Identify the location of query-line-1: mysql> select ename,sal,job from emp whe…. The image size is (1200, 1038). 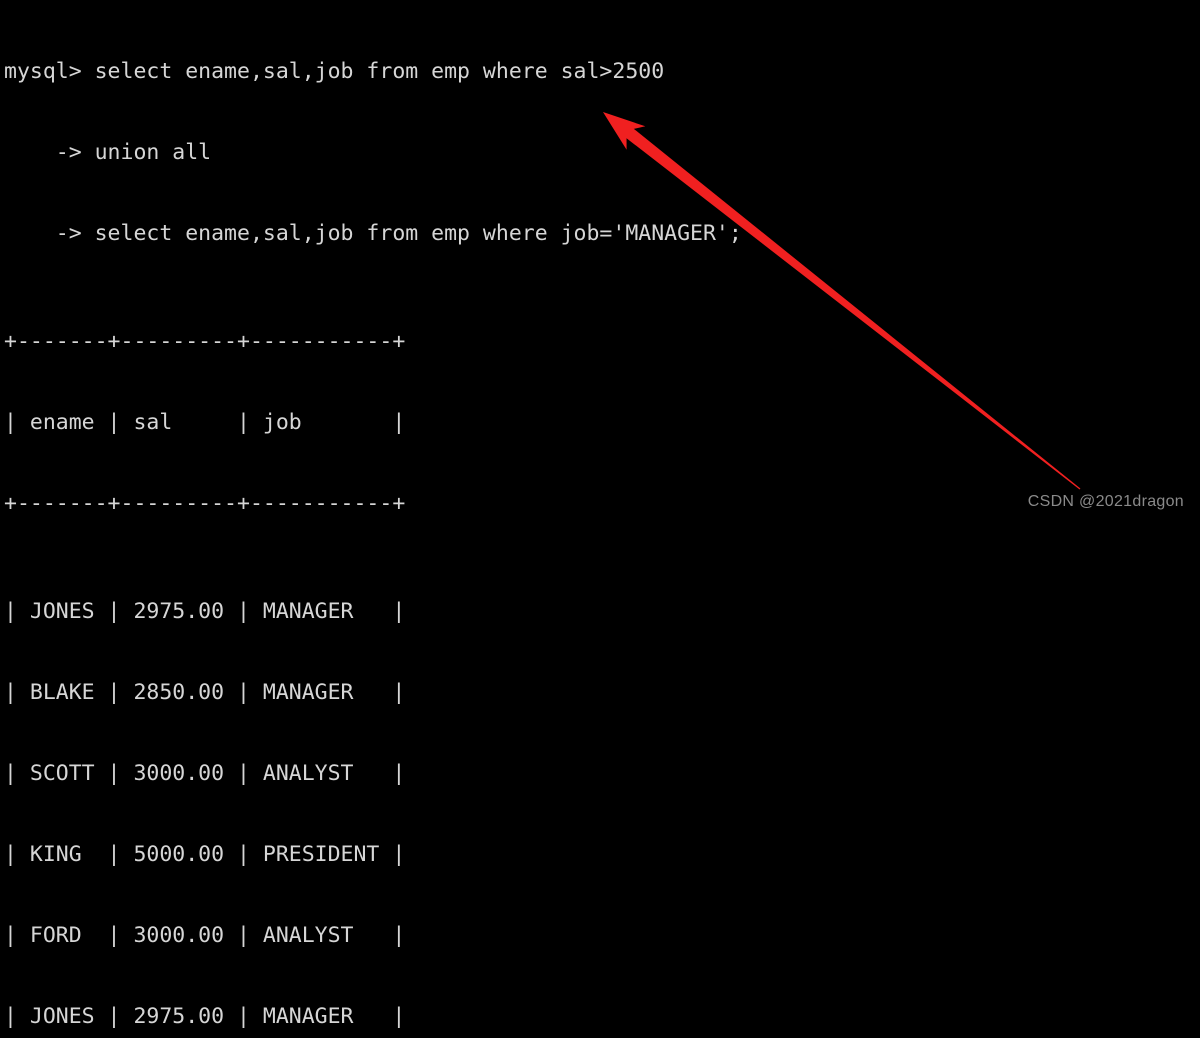
(334, 71).